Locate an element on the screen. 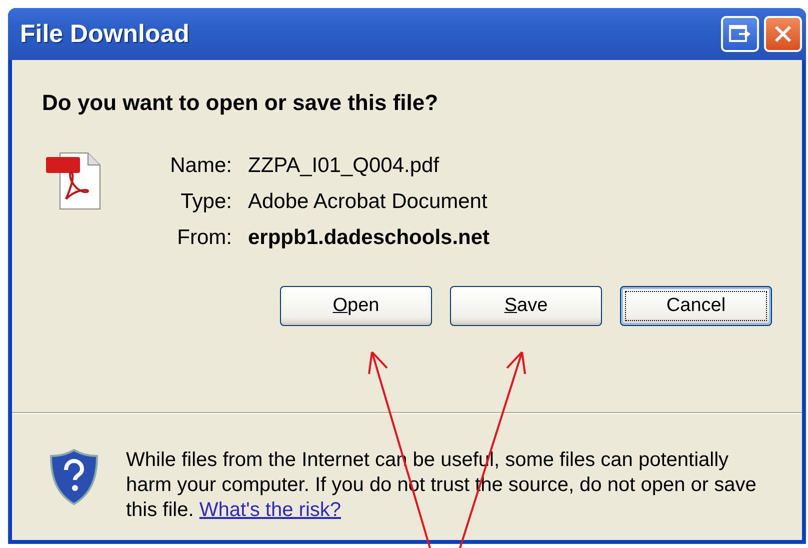 Image resolution: width=808 pixels, height=548 pixels. field-label: Name: is located at coordinates (200, 166).